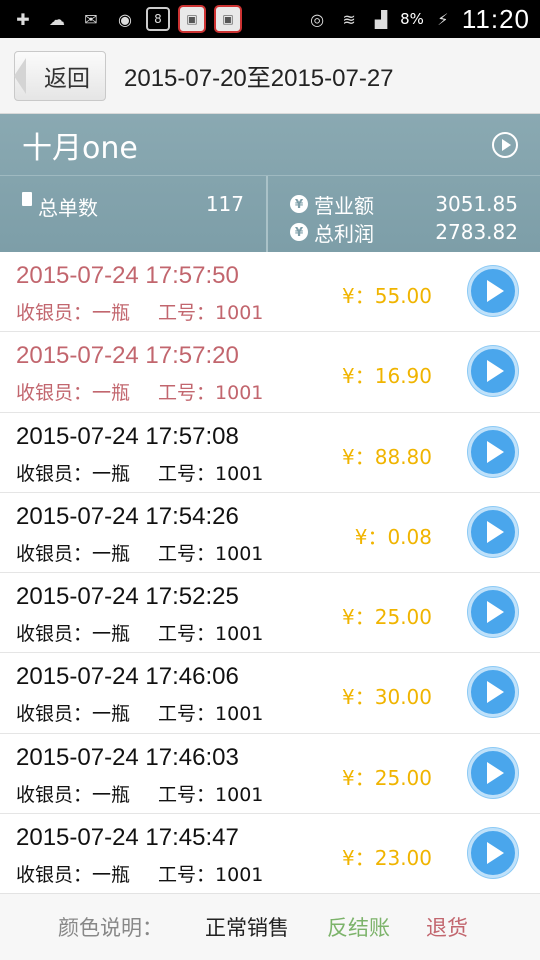 This screenshot has height=960, width=540. What do you see at coordinates (317, 19) in the screenshot?
I see `eye-icon: ◎` at bounding box center [317, 19].